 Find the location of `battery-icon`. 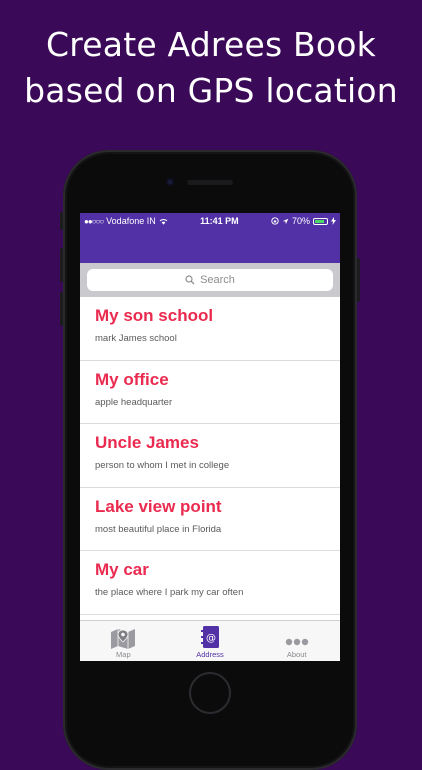

battery-icon is located at coordinates (320, 221).